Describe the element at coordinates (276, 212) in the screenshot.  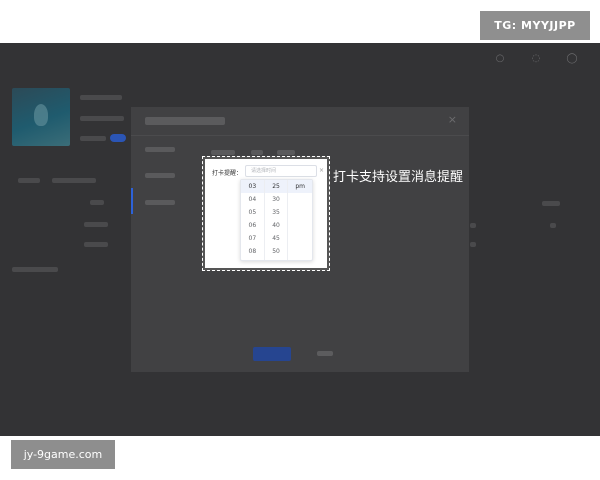
I see `minute-option: 35` at that location.